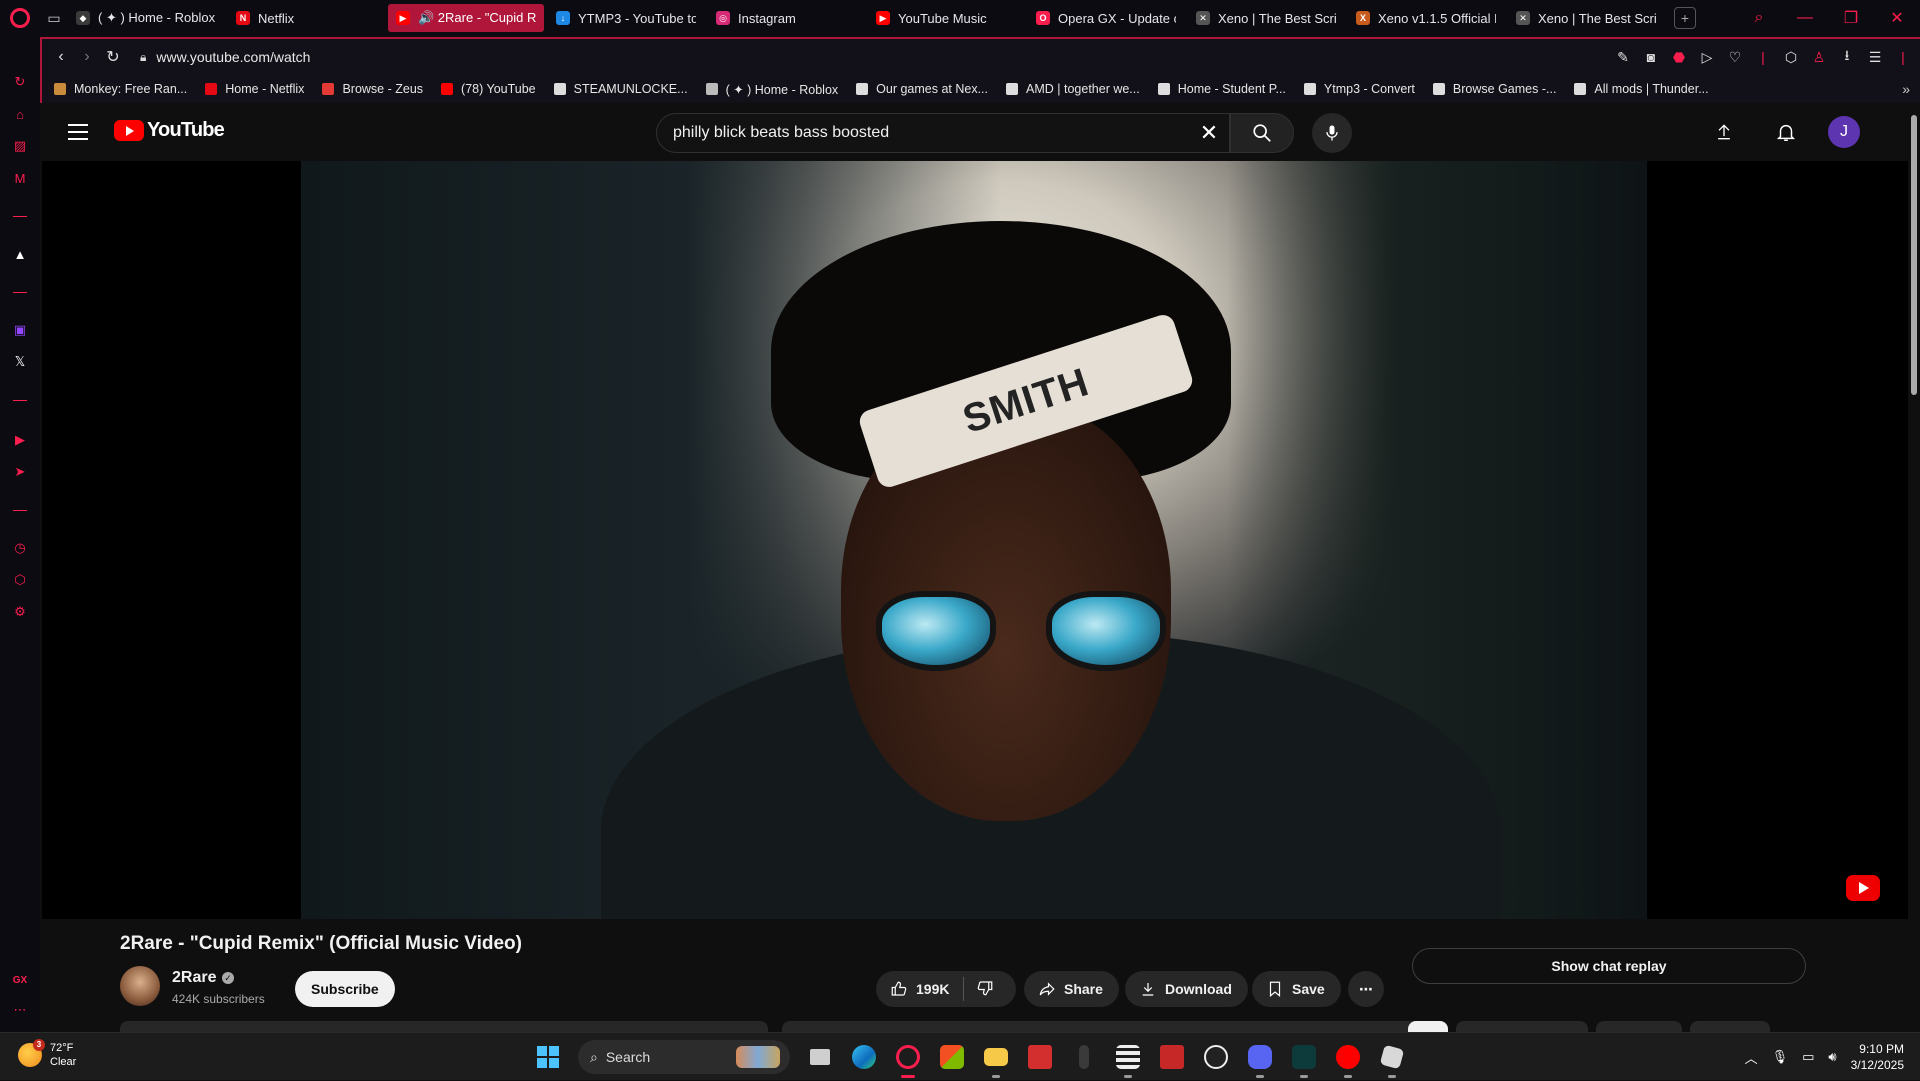  What do you see at coordinates (1266, 18) in the screenshot?
I see `tab-xeno-1: ✕ Xeno | The Best Scri` at bounding box center [1266, 18].